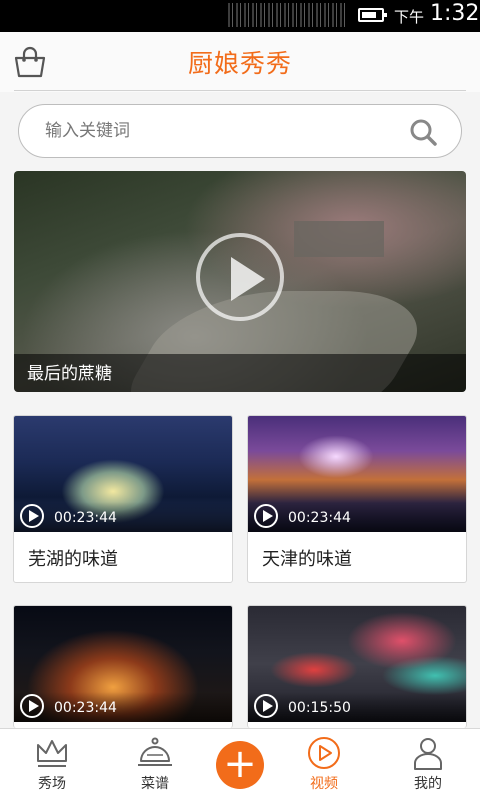 The height and width of the screenshot is (800, 480). I want to click on dish-cover-icon, so click(155, 751).